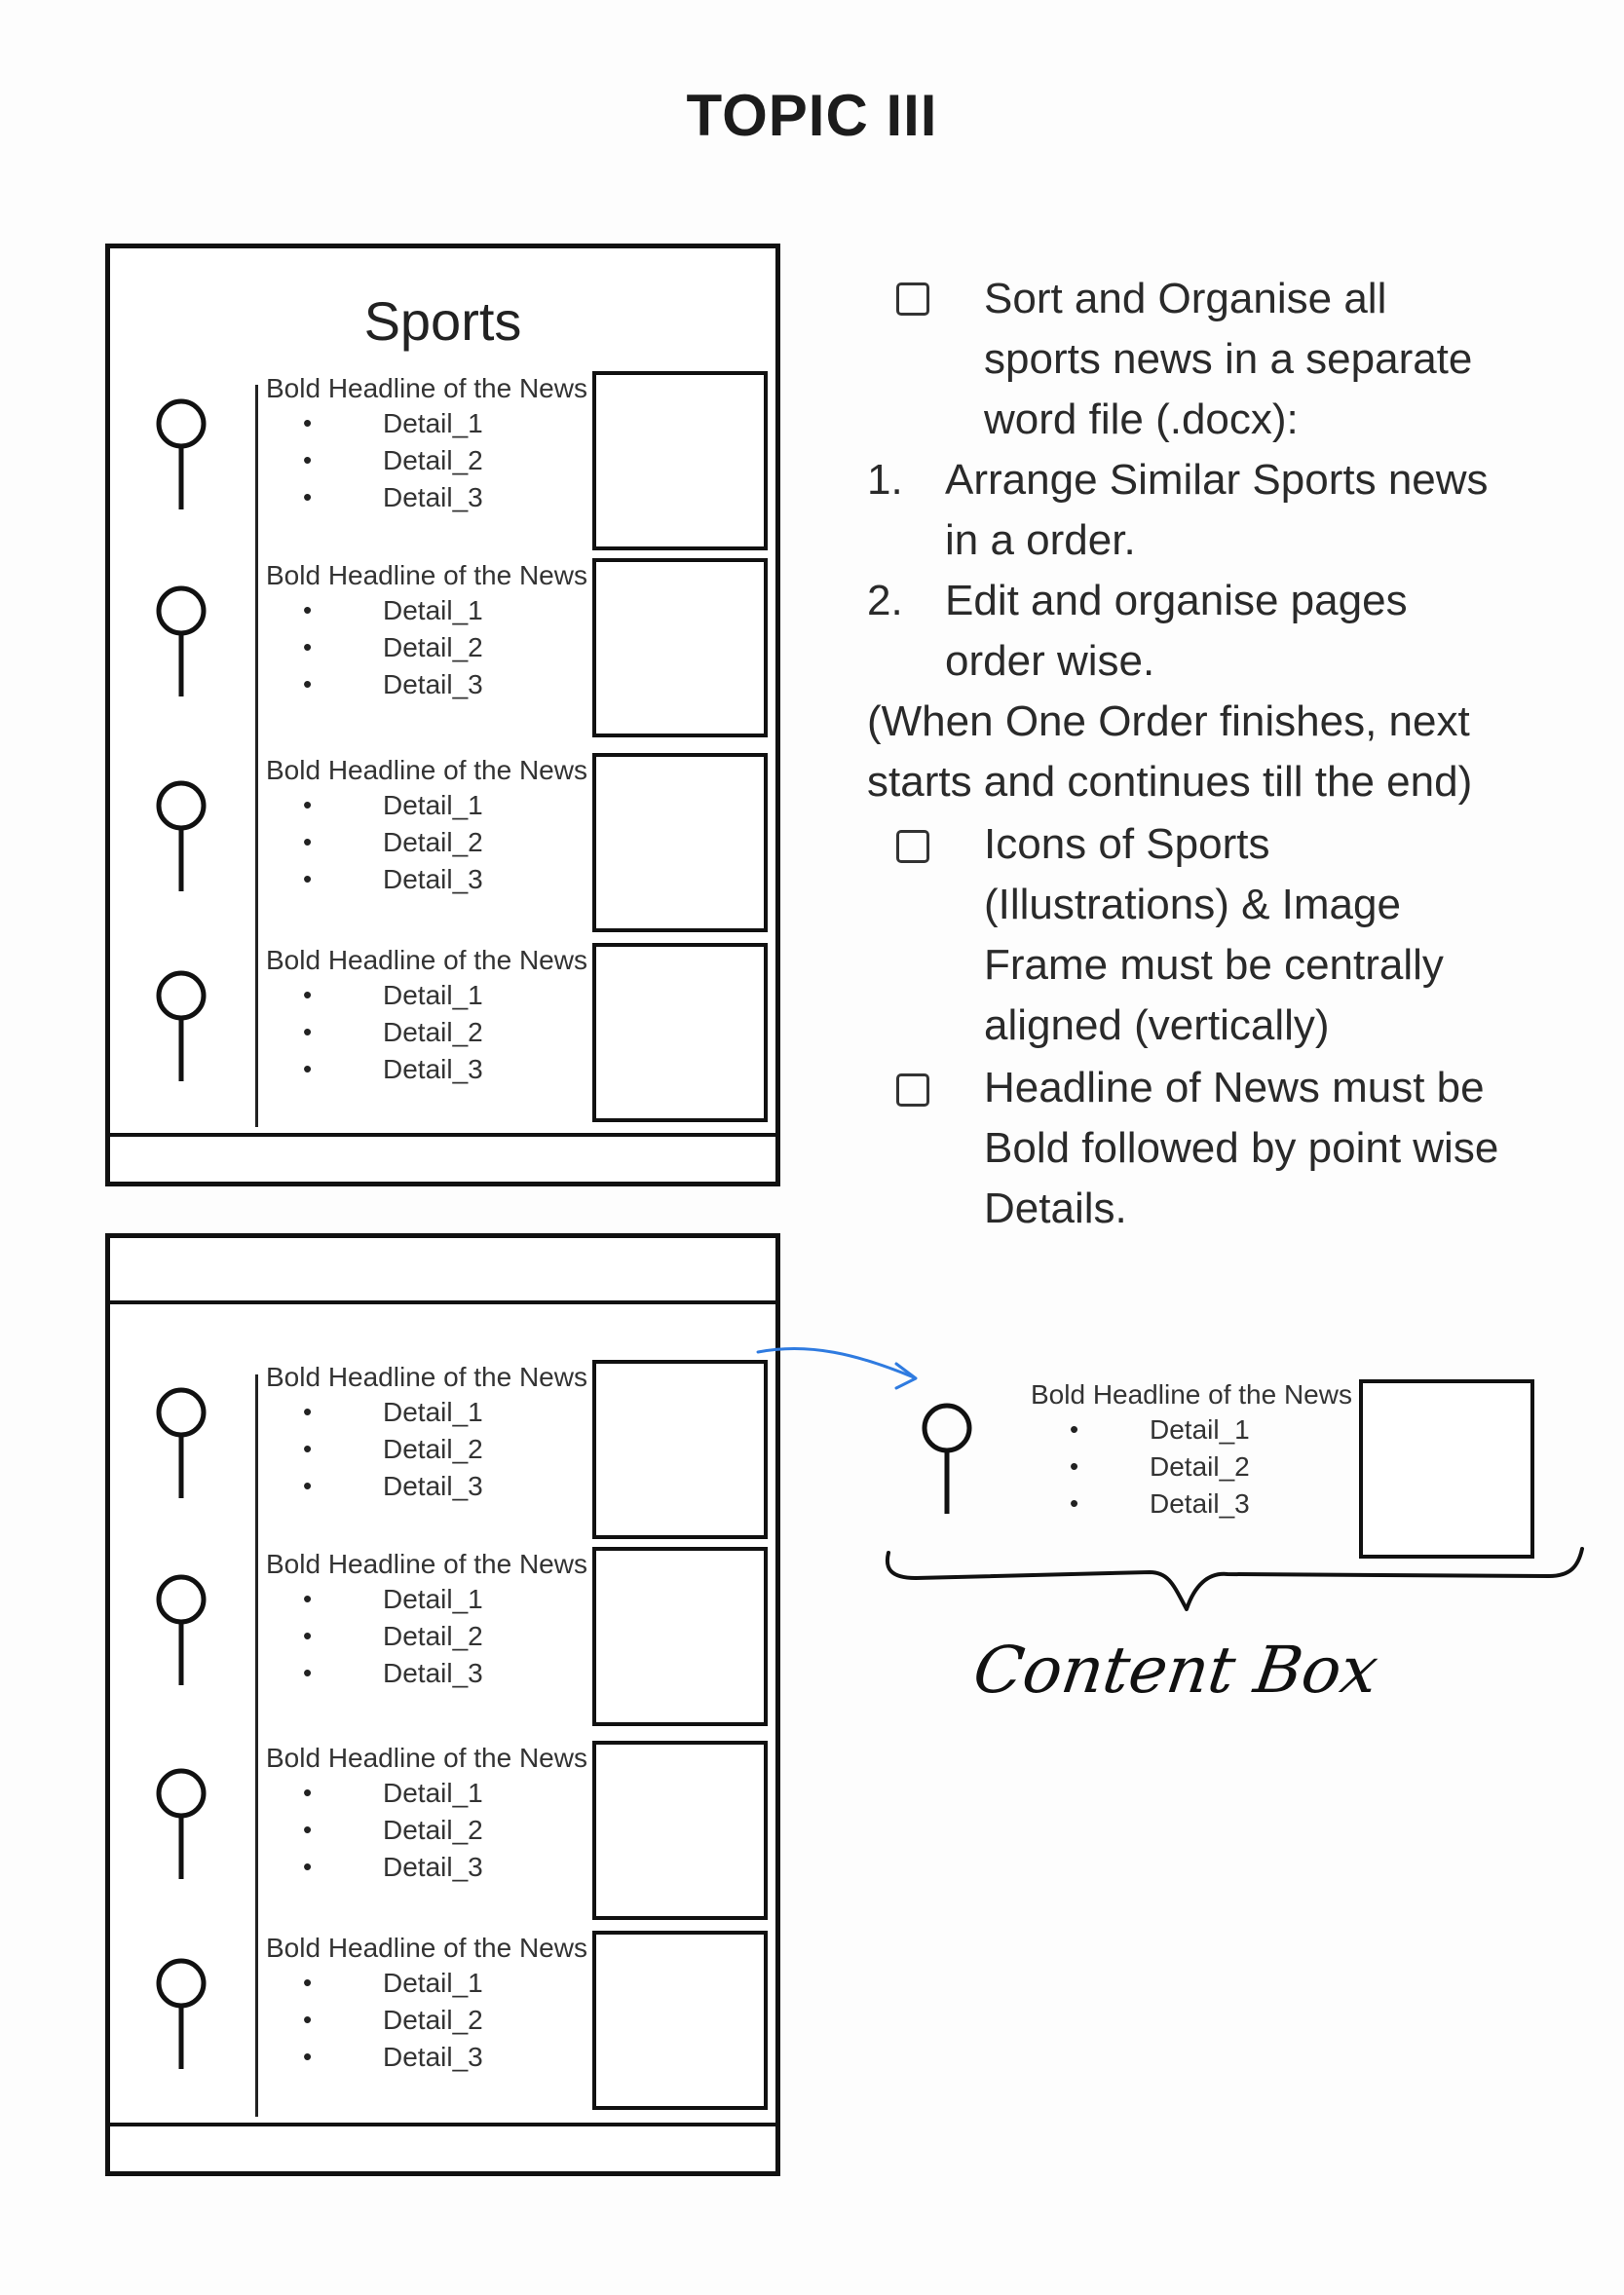 The image size is (1624, 2295). What do you see at coordinates (885, 600) in the screenshot?
I see `step-number: 2.` at bounding box center [885, 600].